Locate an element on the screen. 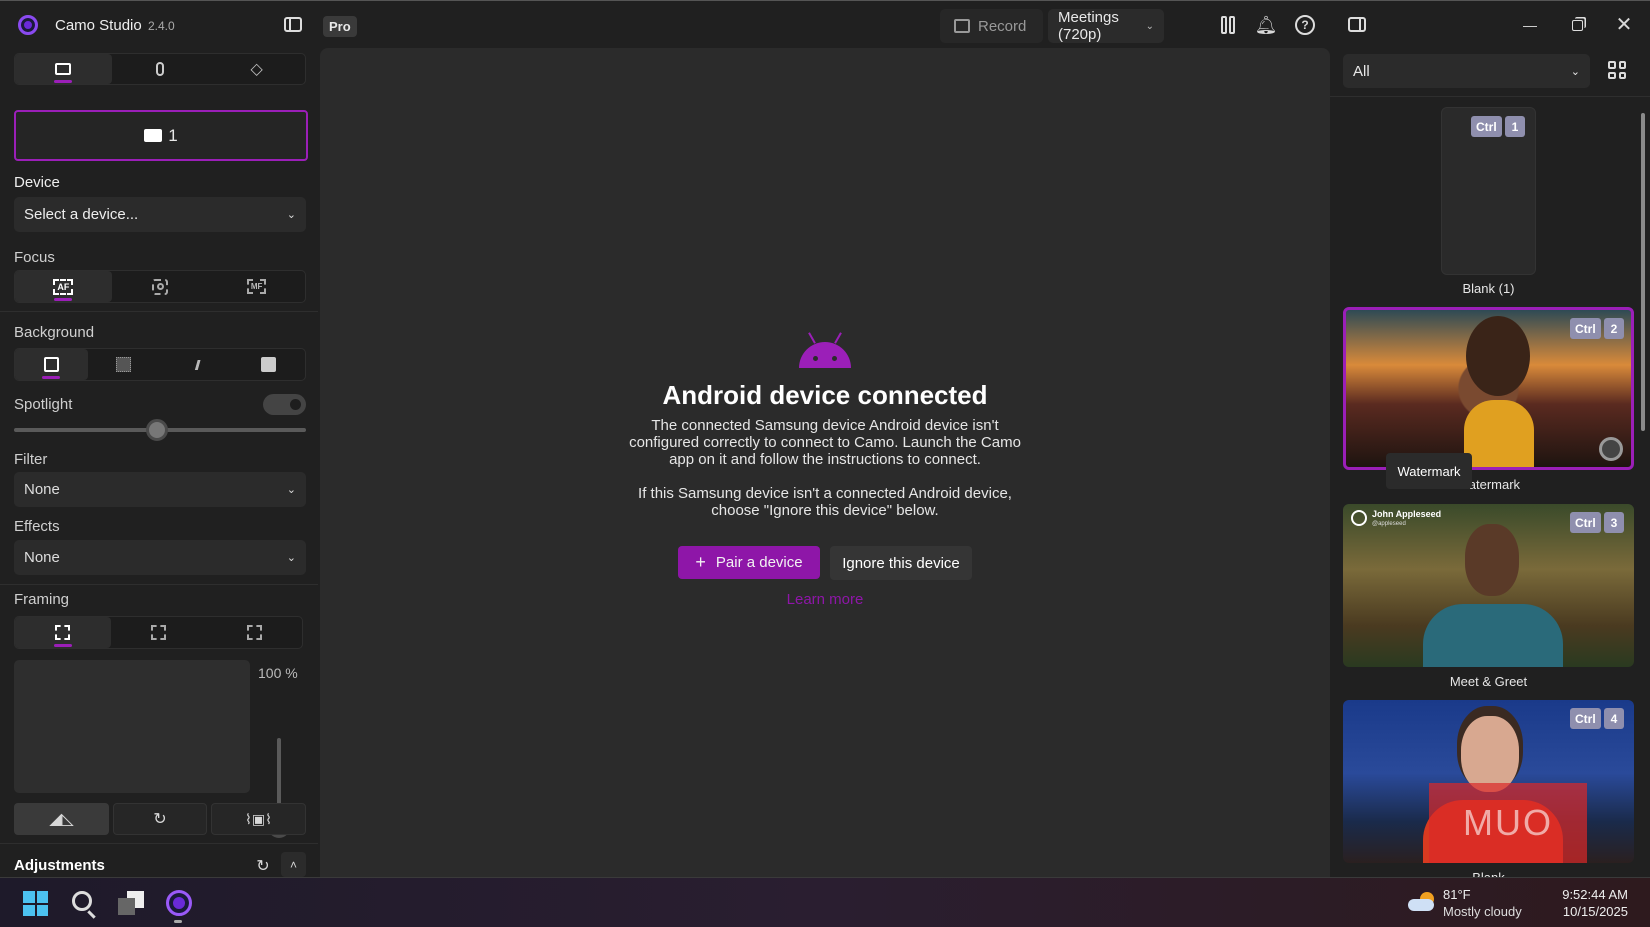 The width and height of the screenshot is (1650, 927). framing-close-button is located at coordinates (254, 632).